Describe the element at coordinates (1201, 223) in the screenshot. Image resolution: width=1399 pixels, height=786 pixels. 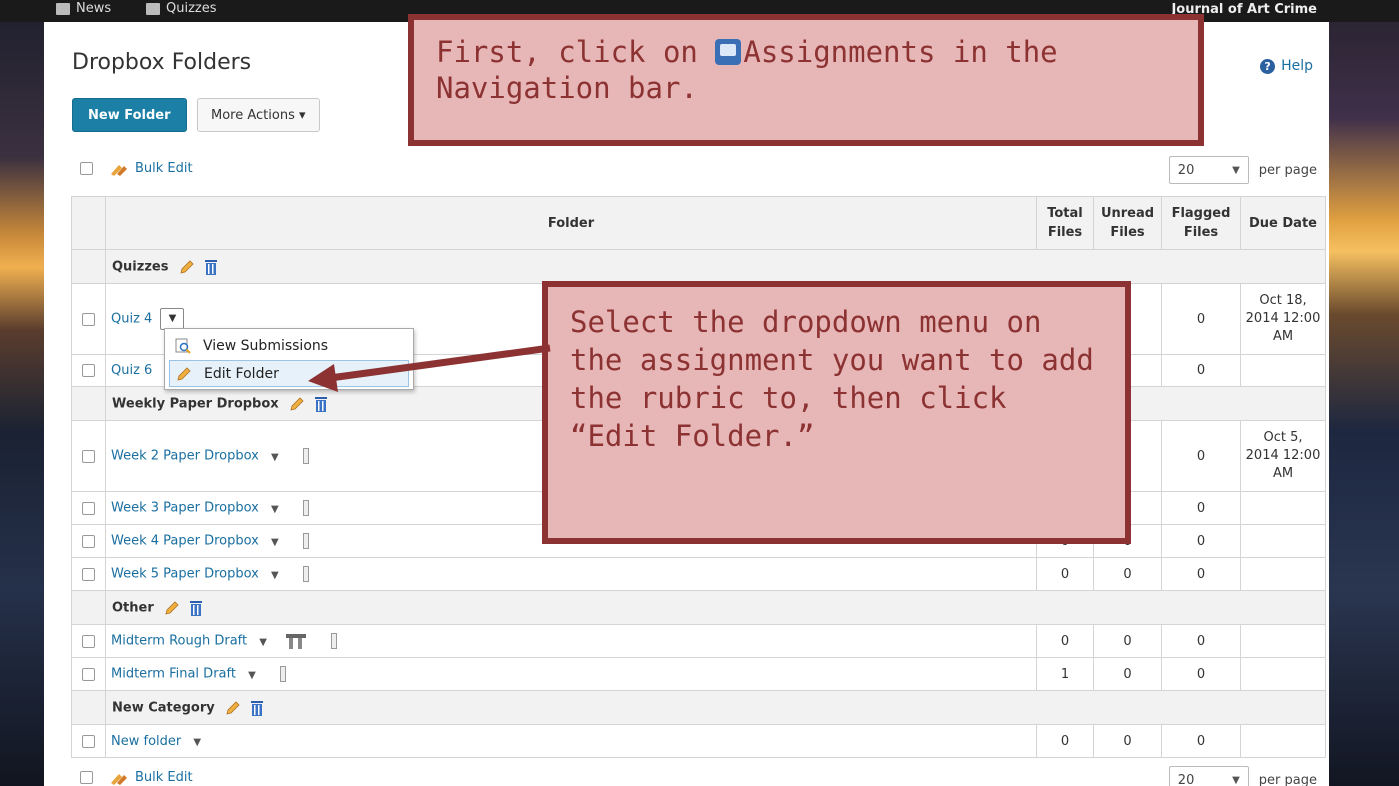
I see `header-flagged-files: Flagged Files` at that location.